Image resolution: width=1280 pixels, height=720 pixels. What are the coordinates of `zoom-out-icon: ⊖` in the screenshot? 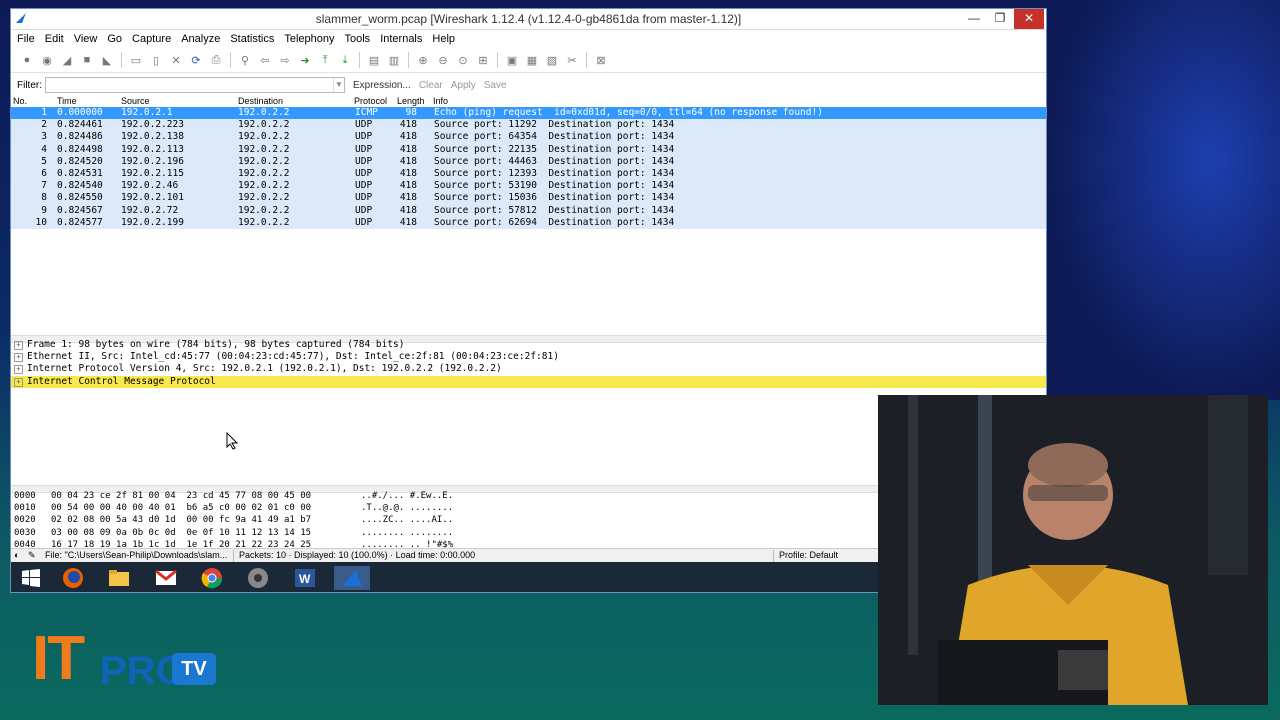 It's located at (443, 60).